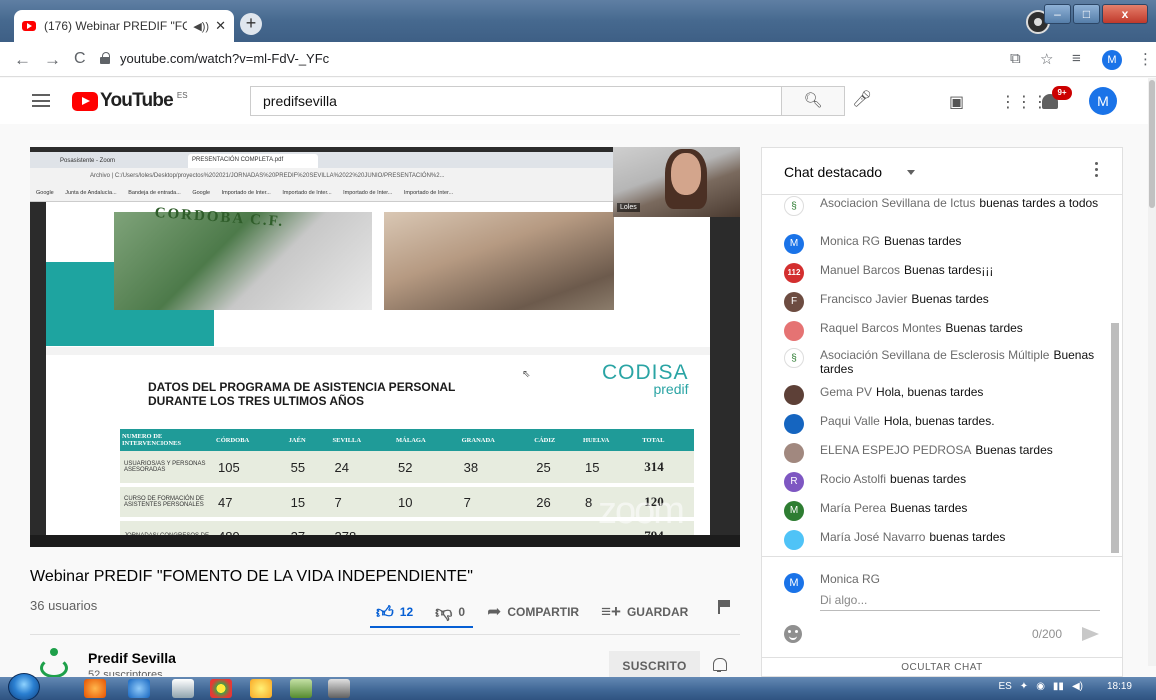 The image size is (1156, 700). What do you see at coordinates (1086, 14) in the screenshot?
I see `maximize-button: □` at bounding box center [1086, 14].